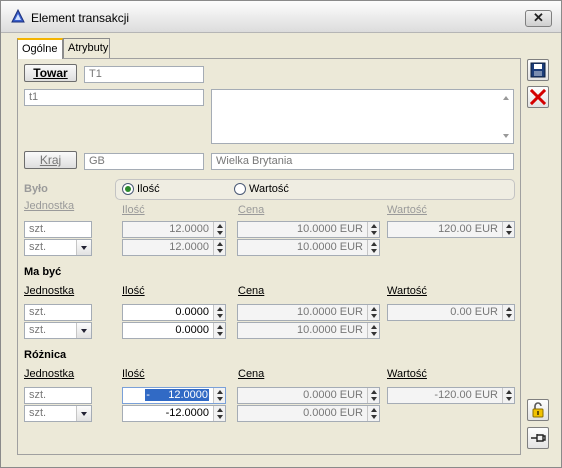 The width and height of the screenshot is (562, 468). What do you see at coordinates (58, 229) in the screenshot?
I see `bylo-unit1-field: szt.` at bounding box center [58, 229].